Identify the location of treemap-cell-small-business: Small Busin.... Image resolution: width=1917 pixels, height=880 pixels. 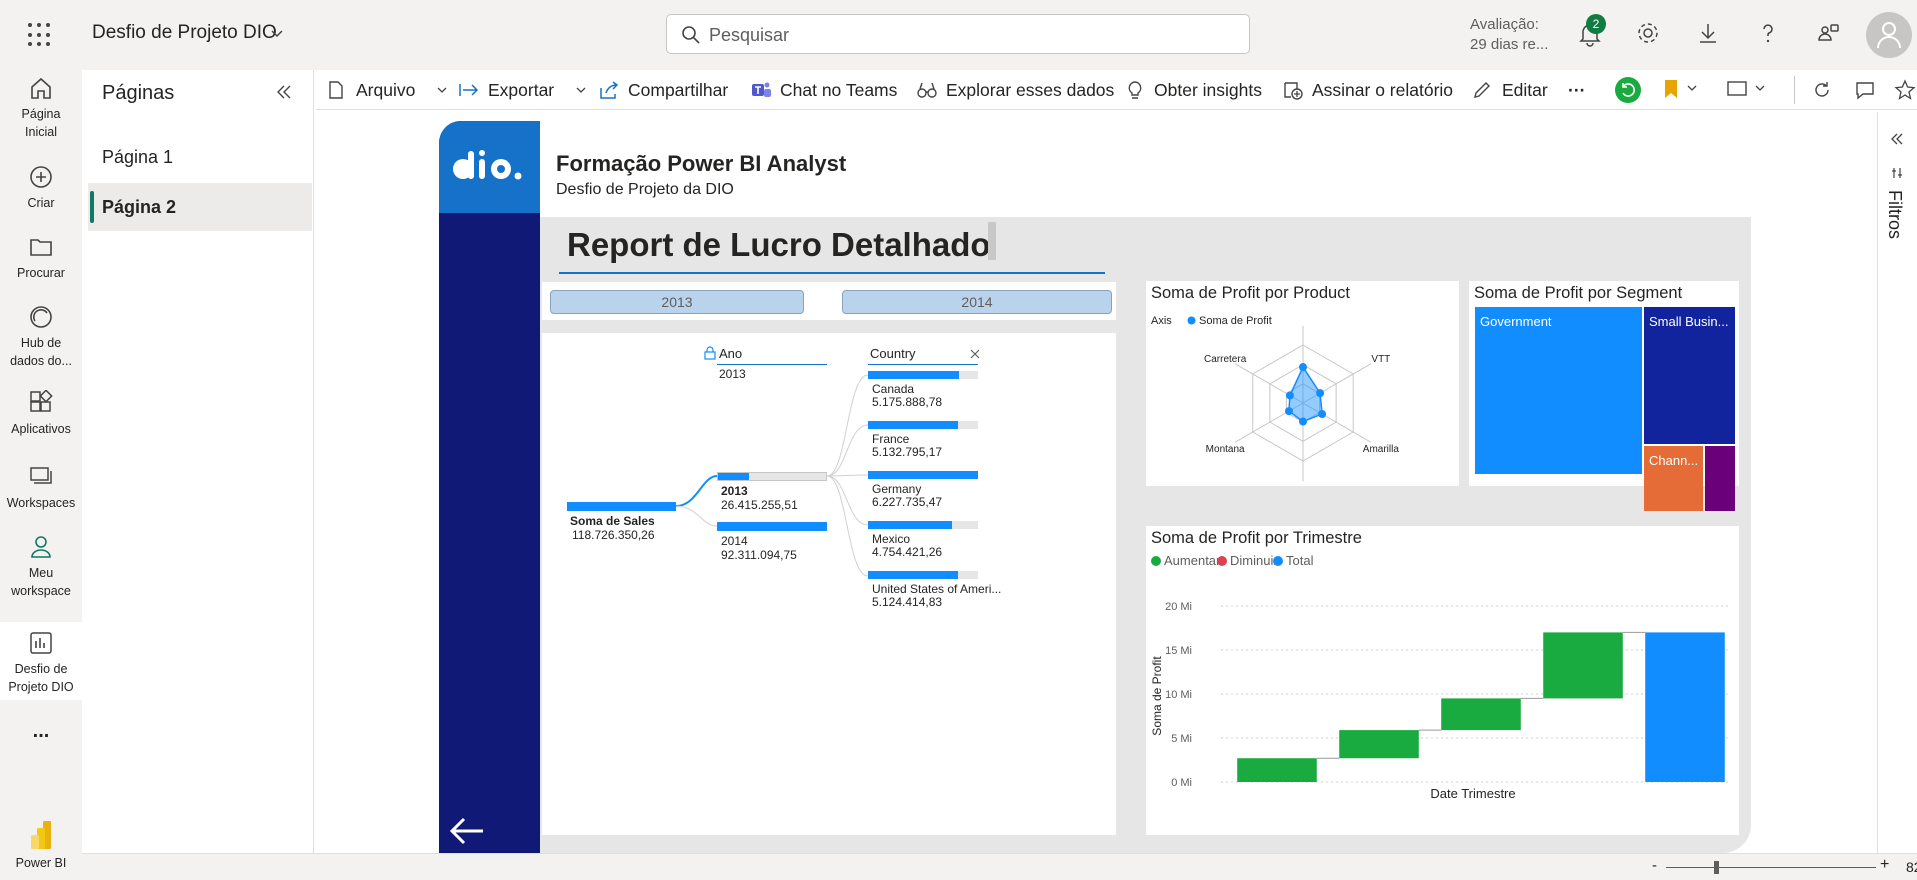
(1689, 375).